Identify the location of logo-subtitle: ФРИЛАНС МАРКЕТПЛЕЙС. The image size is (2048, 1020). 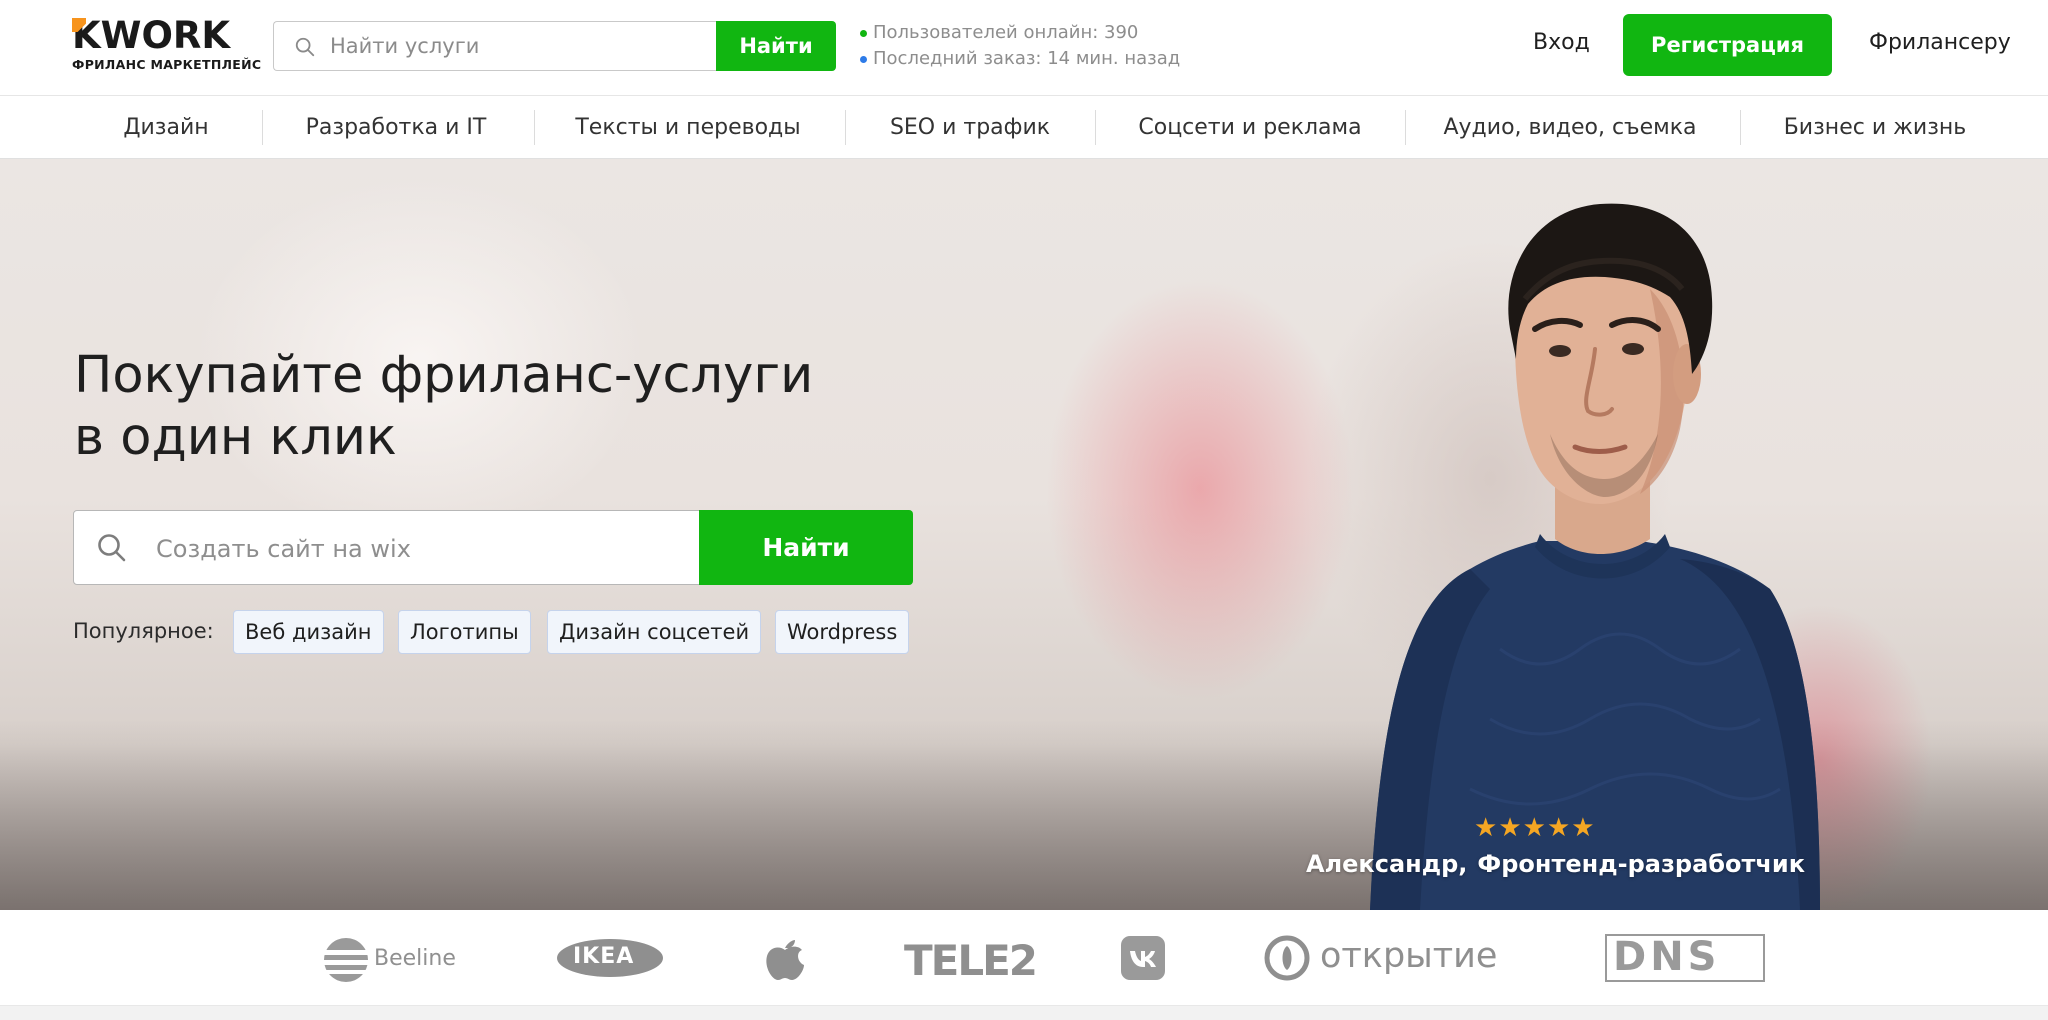
(167, 64).